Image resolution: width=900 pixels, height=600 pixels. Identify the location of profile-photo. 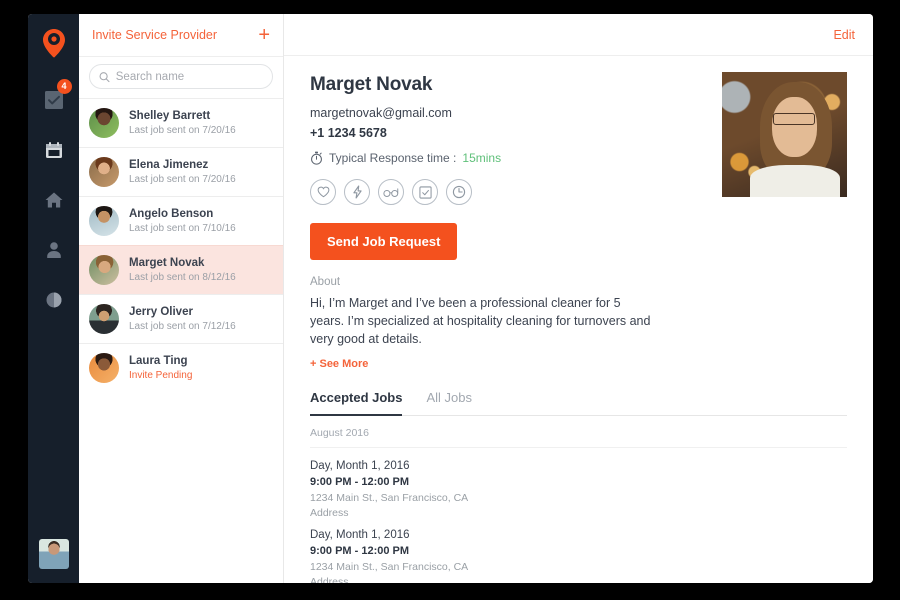
(784, 134).